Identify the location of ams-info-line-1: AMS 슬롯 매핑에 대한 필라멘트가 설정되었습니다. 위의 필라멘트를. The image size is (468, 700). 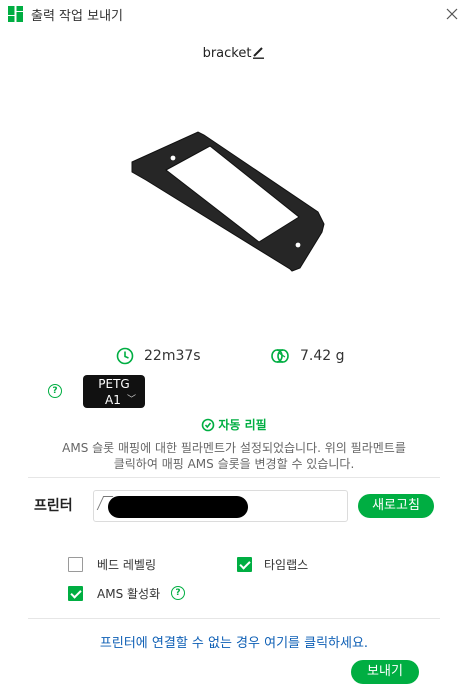
(234, 448).